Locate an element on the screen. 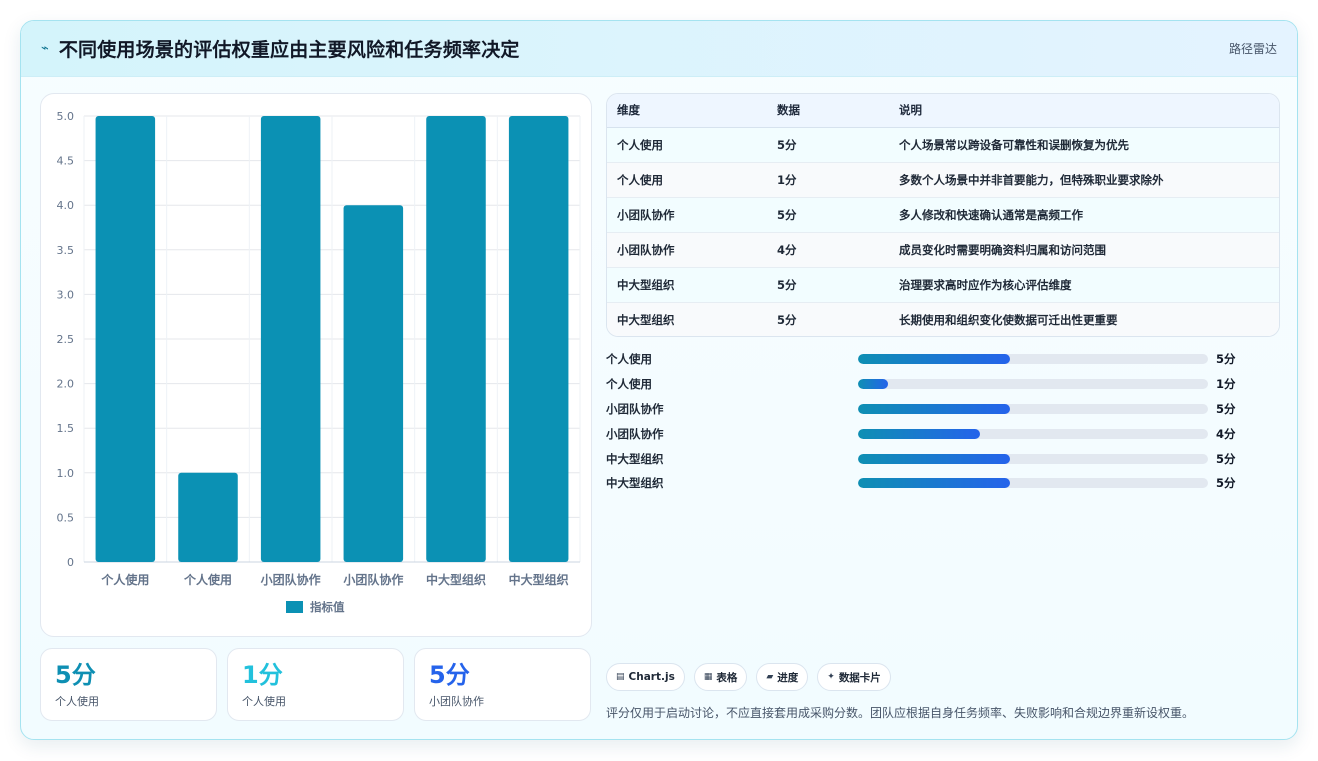 The width and height of the screenshot is (1318, 761). legend-label: 指标值 is located at coordinates (327, 607).